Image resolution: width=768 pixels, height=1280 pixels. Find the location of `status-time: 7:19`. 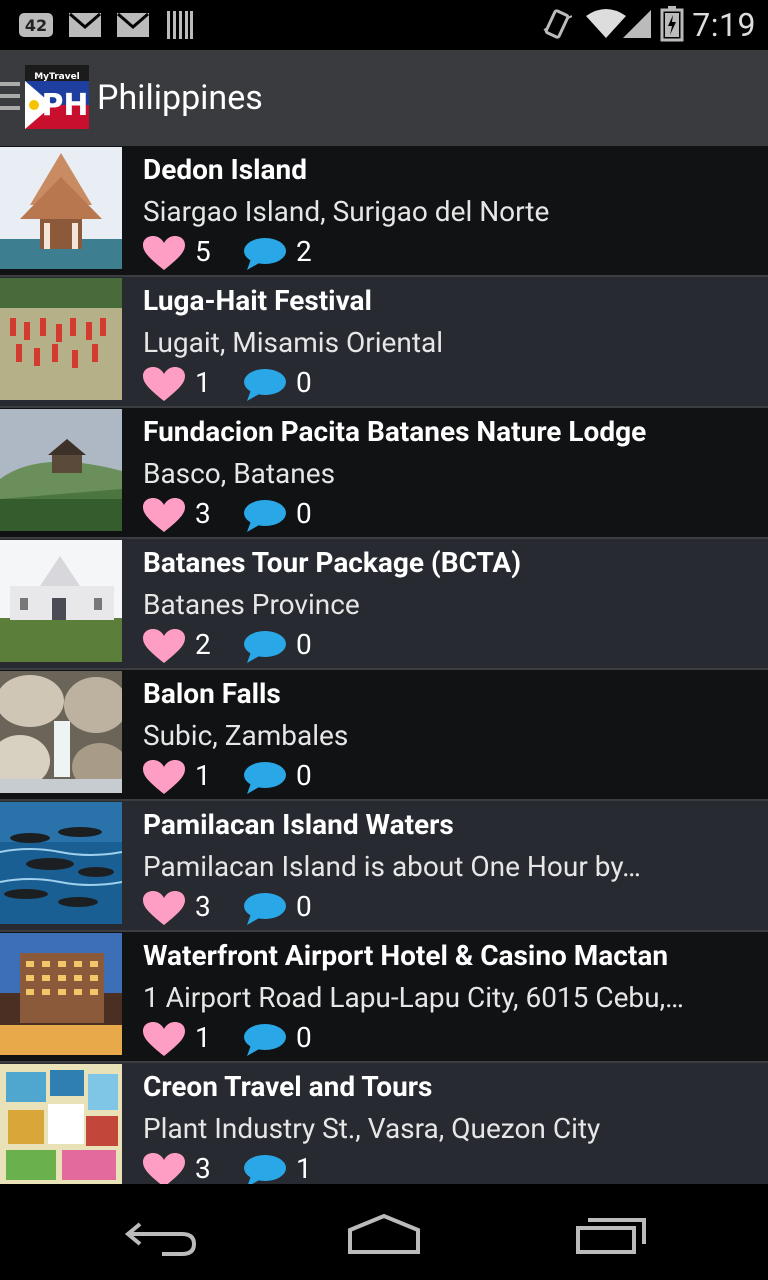

status-time: 7:19 is located at coordinates (724, 25).